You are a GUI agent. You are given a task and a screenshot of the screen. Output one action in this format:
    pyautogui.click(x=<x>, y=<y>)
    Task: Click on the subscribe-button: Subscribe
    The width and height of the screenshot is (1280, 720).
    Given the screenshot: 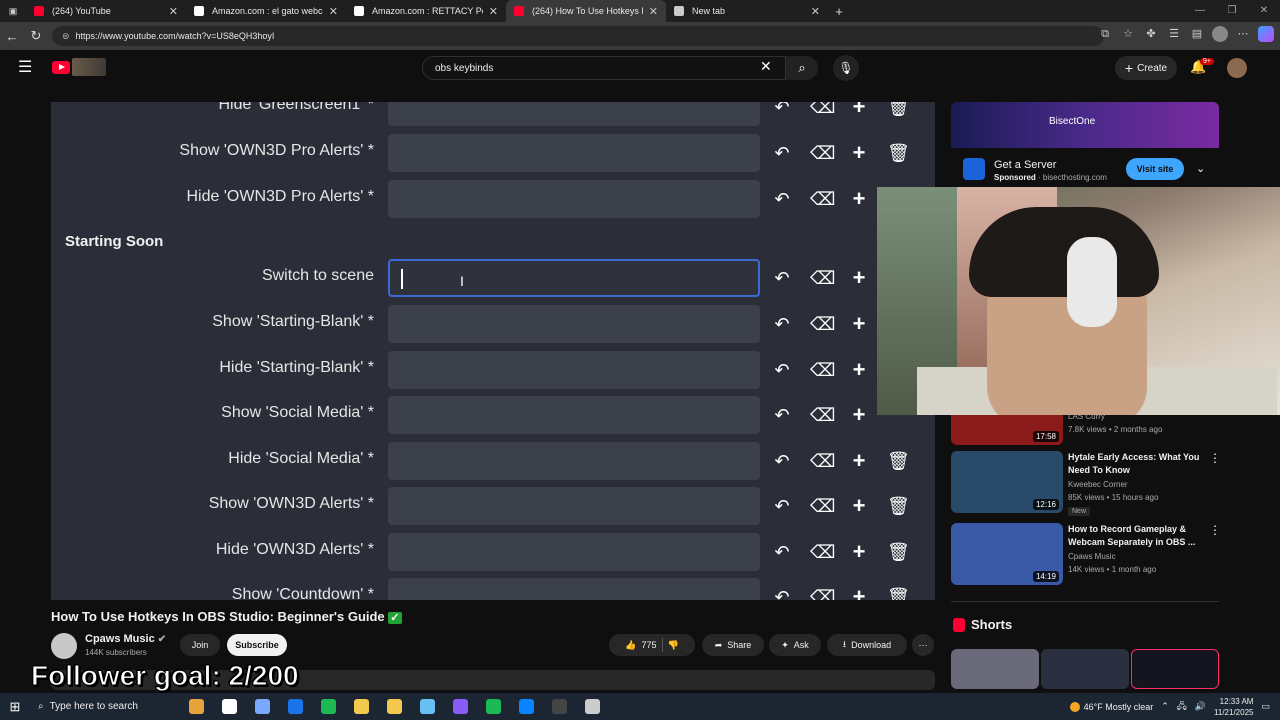 What is the action you would take?
    pyautogui.click(x=257, y=645)
    